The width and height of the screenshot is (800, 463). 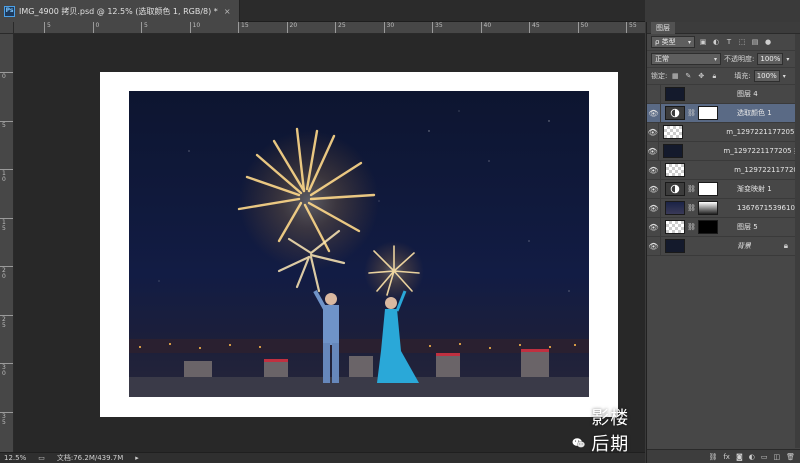 I want to click on layer-name: 选取颜色 1, so click(x=754, y=113).